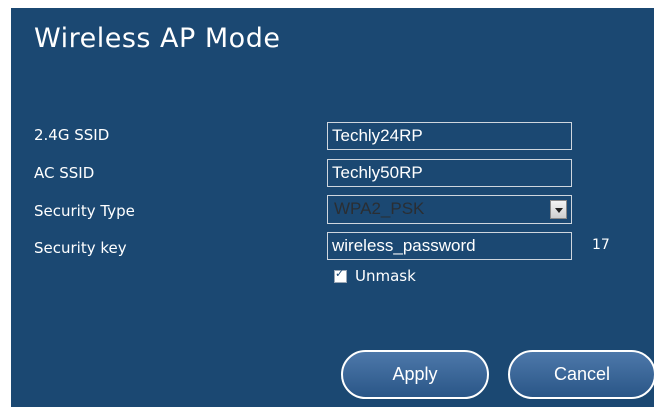 The height and width of the screenshot is (415, 663). I want to click on key-length-count: 17, so click(601, 245).